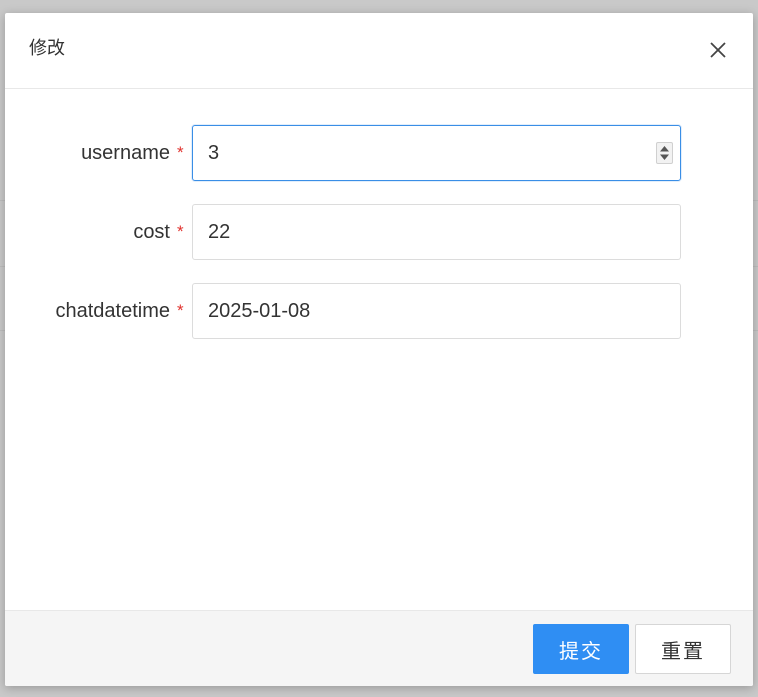 This screenshot has width=758, height=697. Describe the element at coordinates (428, 232) in the screenshot. I see `cost-input` at that location.